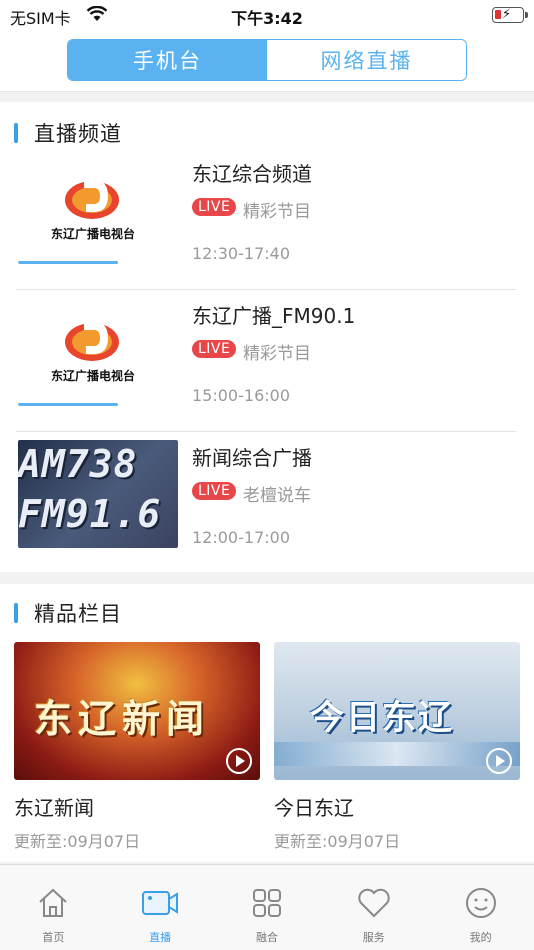 The image size is (534, 950). I want to click on program-card: 今日东辽 今日东辽 更新至:09月07日, so click(397, 747).